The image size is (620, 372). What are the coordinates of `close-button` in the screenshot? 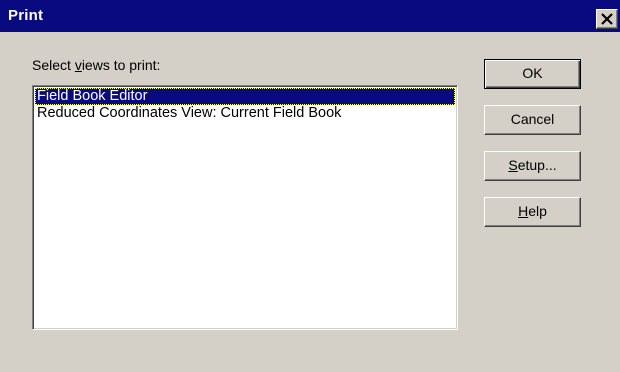 It's located at (607, 19).